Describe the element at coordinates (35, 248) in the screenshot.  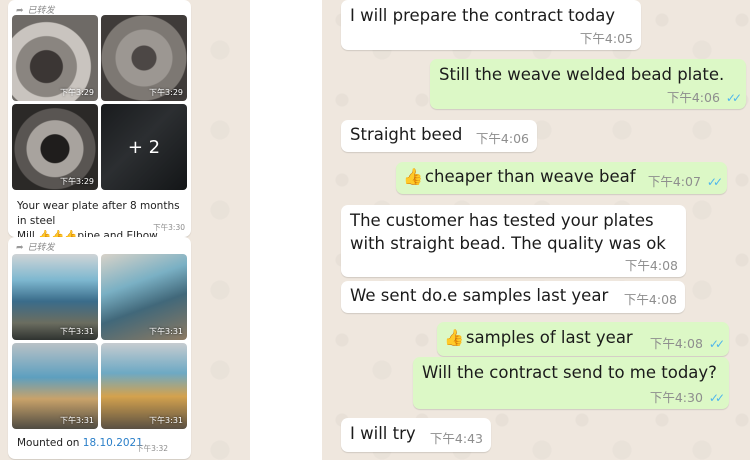
I see `forwarded-label: ➦ 已转发` at that location.